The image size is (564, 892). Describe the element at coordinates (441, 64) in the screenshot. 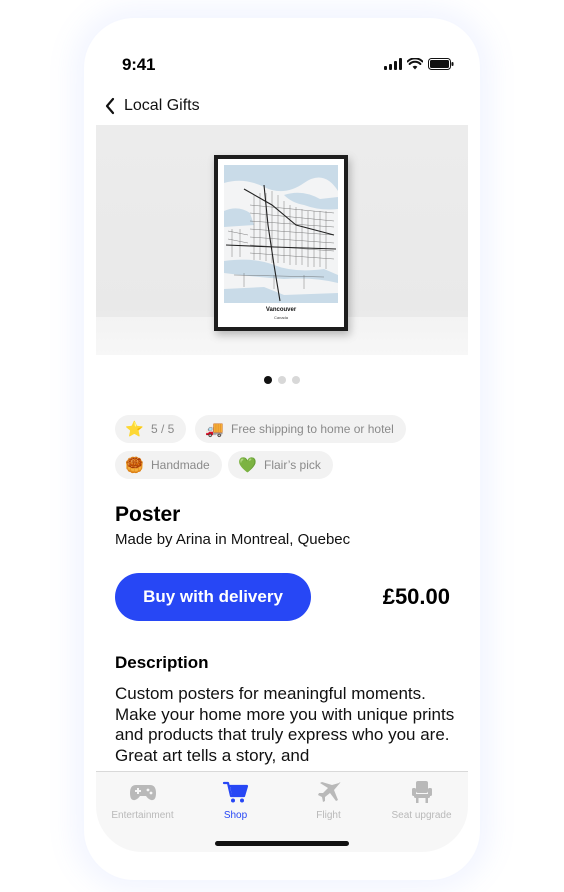

I see `battery-icon` at that location.